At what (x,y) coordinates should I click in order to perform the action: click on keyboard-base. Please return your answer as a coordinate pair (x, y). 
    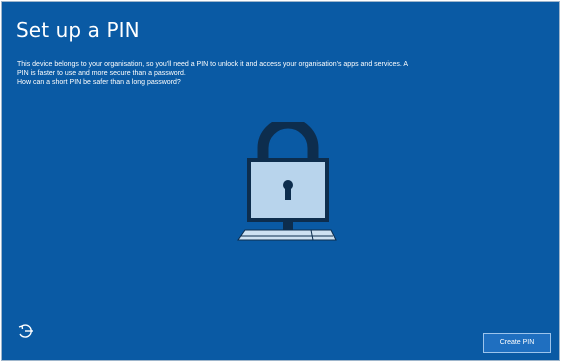
    Looking at the image, I should click on (287, 235).